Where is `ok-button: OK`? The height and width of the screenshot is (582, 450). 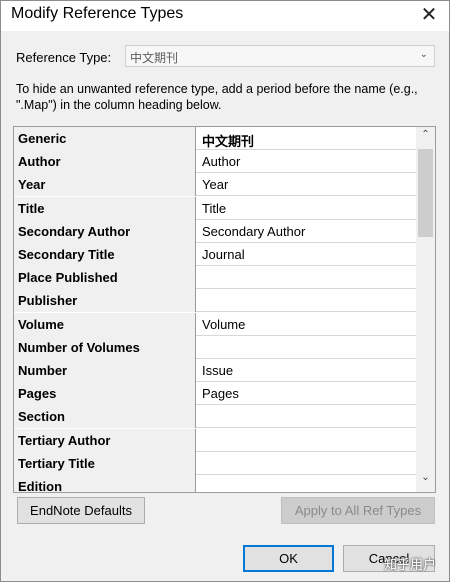
ok-button: OK is located at coordinates (288, 558).